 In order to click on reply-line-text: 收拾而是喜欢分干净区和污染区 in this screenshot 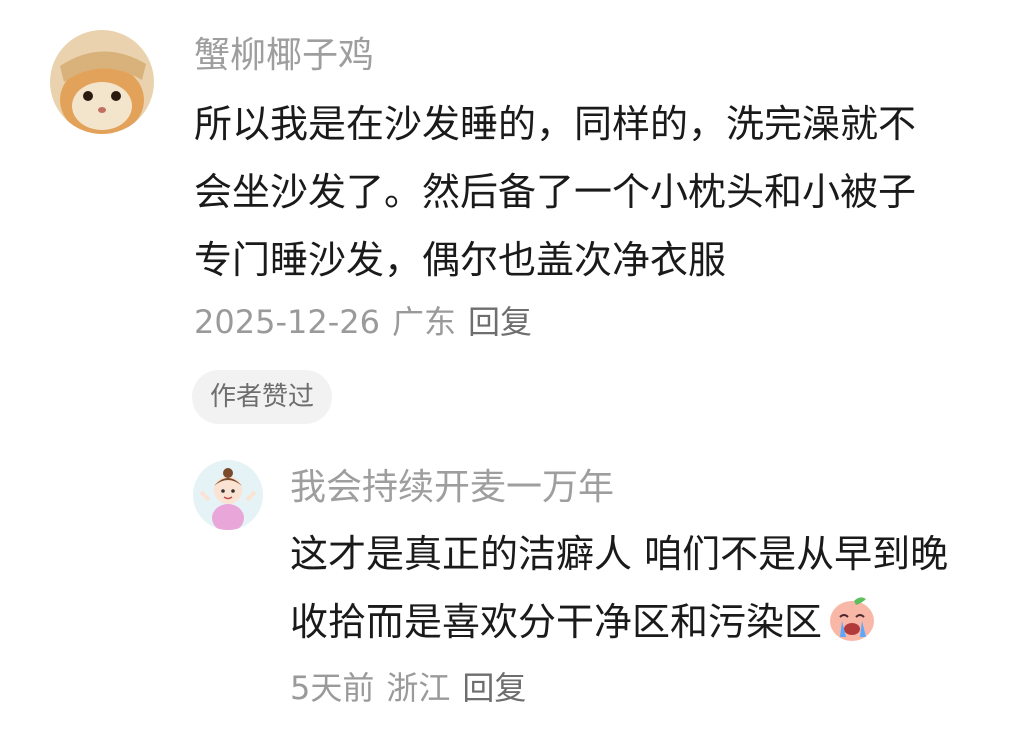, I will do `click(556, 622)`.